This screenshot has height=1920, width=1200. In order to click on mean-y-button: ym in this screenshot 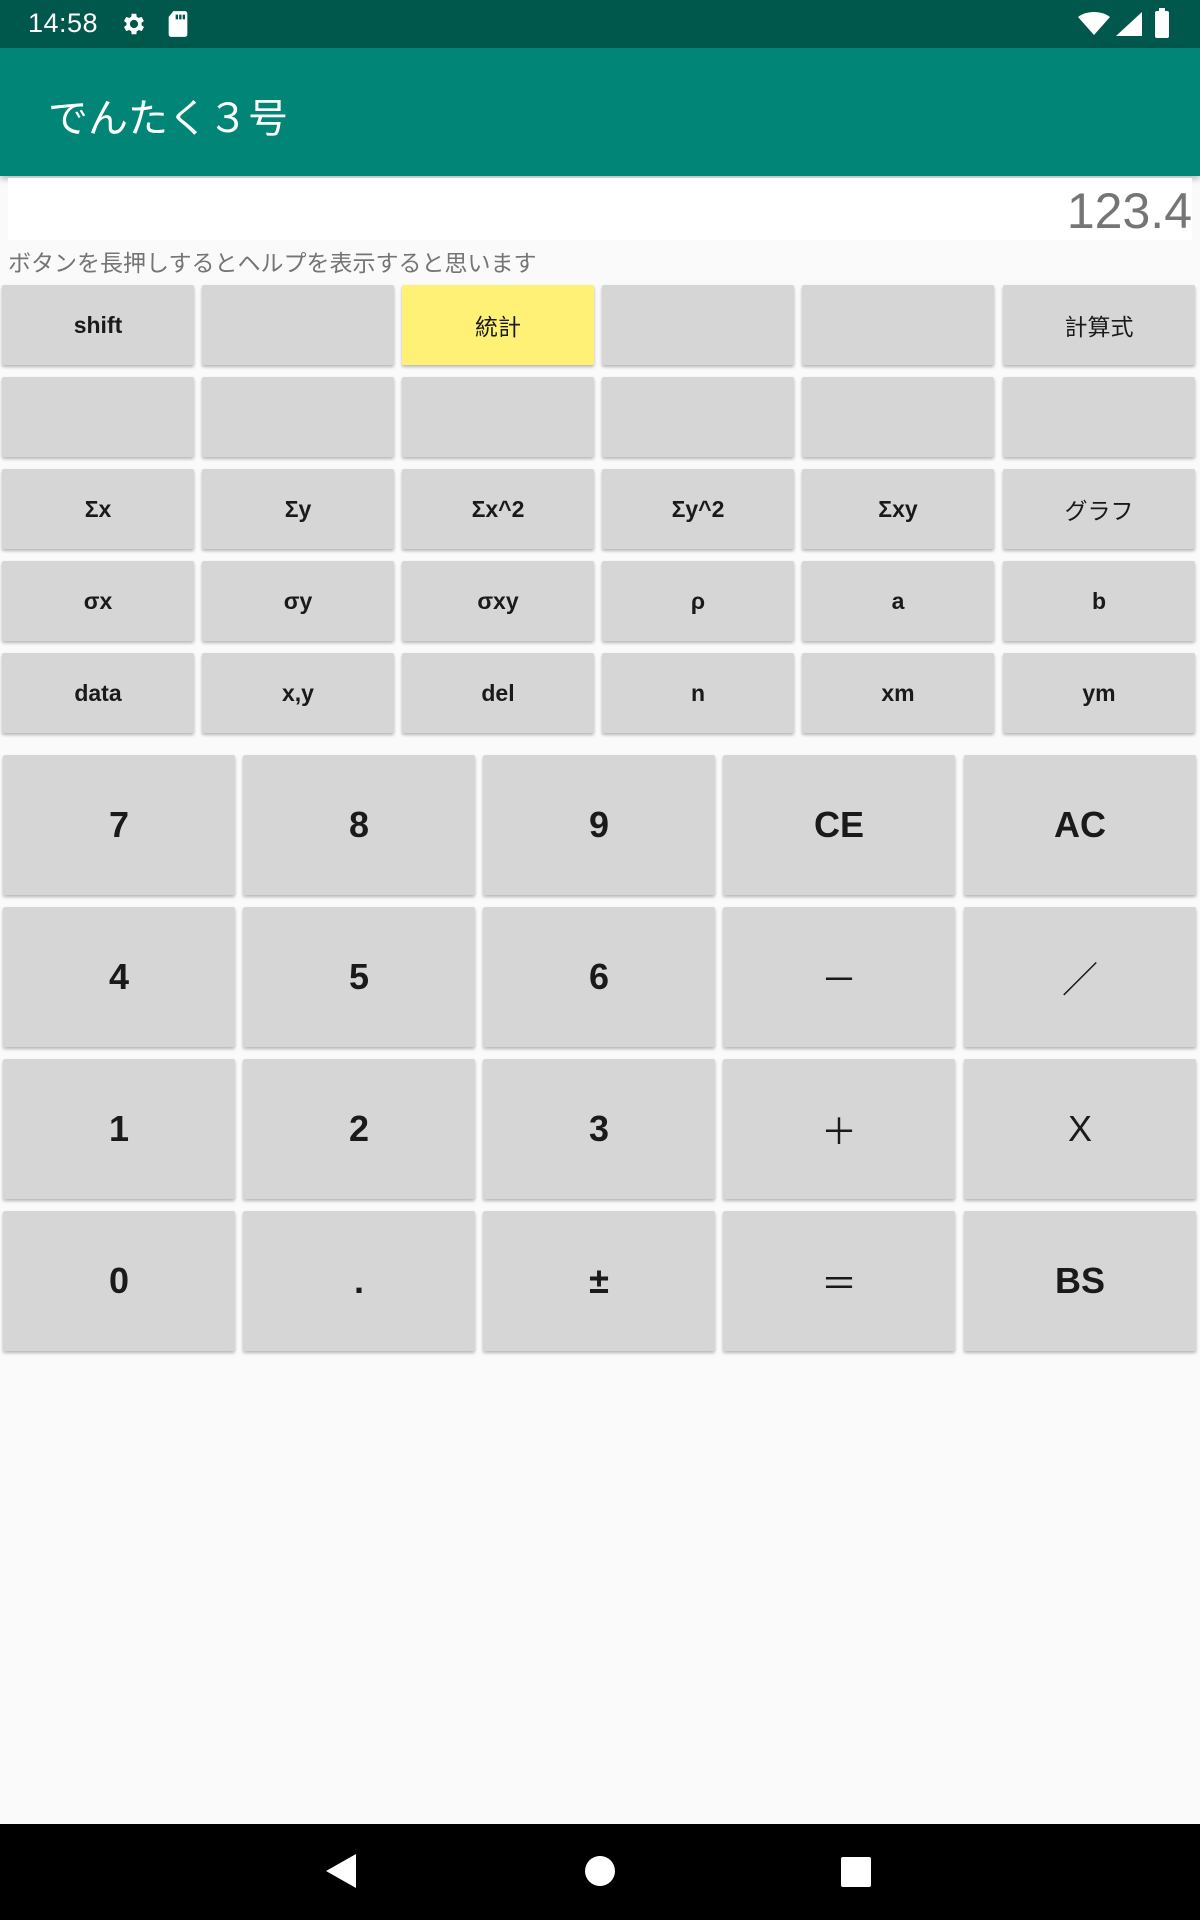, I will do `click(1099, 693)`.